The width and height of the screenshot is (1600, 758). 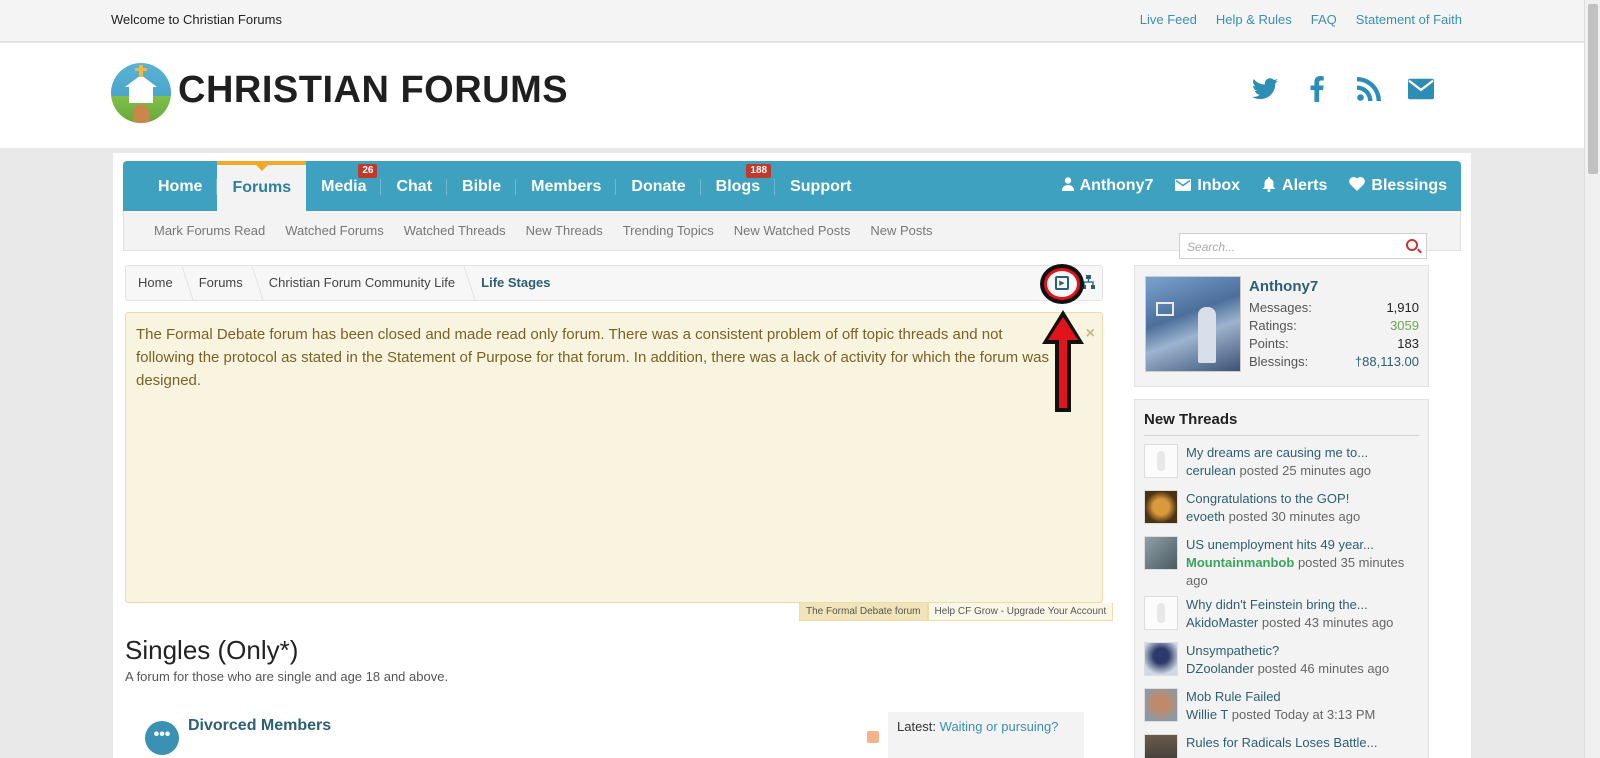 What do you see at coordinates (1280, 307) in the screenshot?
I see `stat-label: Messages:` at bounding box center [1280, 307].